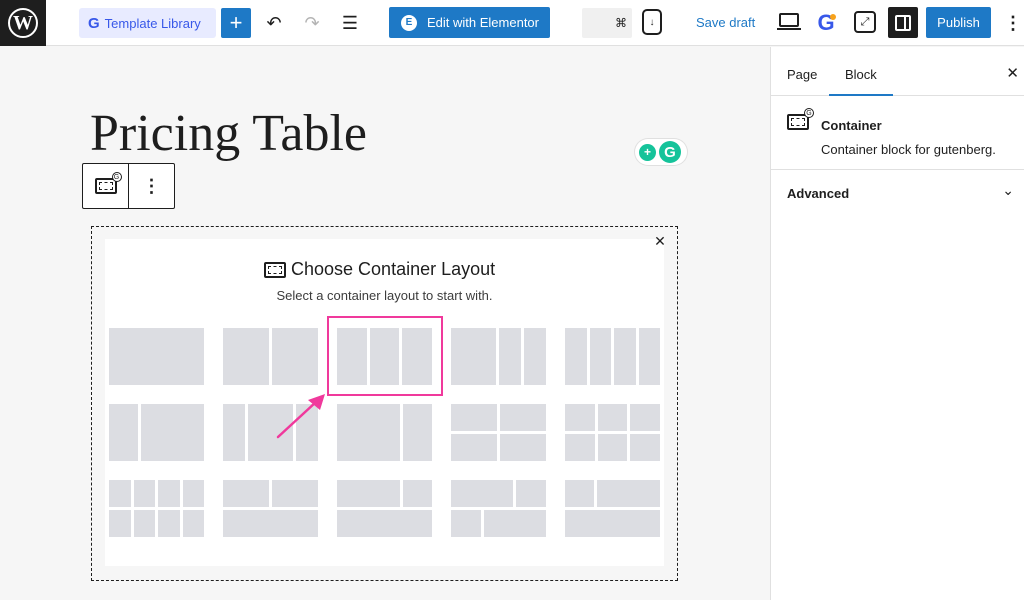 Image resolution: width=1024 pixels, height=600 pixels. Describe the element at coordinates (660, 242) in the screenshot. I see `picker-close-icon: ✕` at that location.